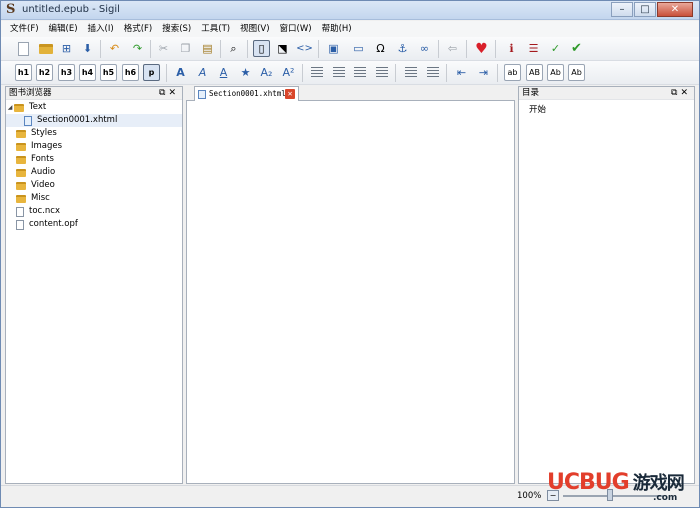 Image resolution: width=700 pixels, height=508 pixels. Describe the element at coordinates (94, 172) in the screenshot. I see `tree-item-audio: Audio` at that location.